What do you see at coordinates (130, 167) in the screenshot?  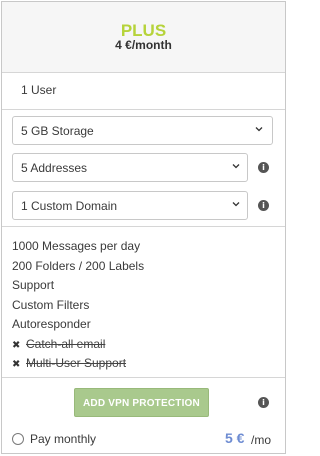 I see `addresses-select: 5 Addresses` at bounding box center [130, 167].